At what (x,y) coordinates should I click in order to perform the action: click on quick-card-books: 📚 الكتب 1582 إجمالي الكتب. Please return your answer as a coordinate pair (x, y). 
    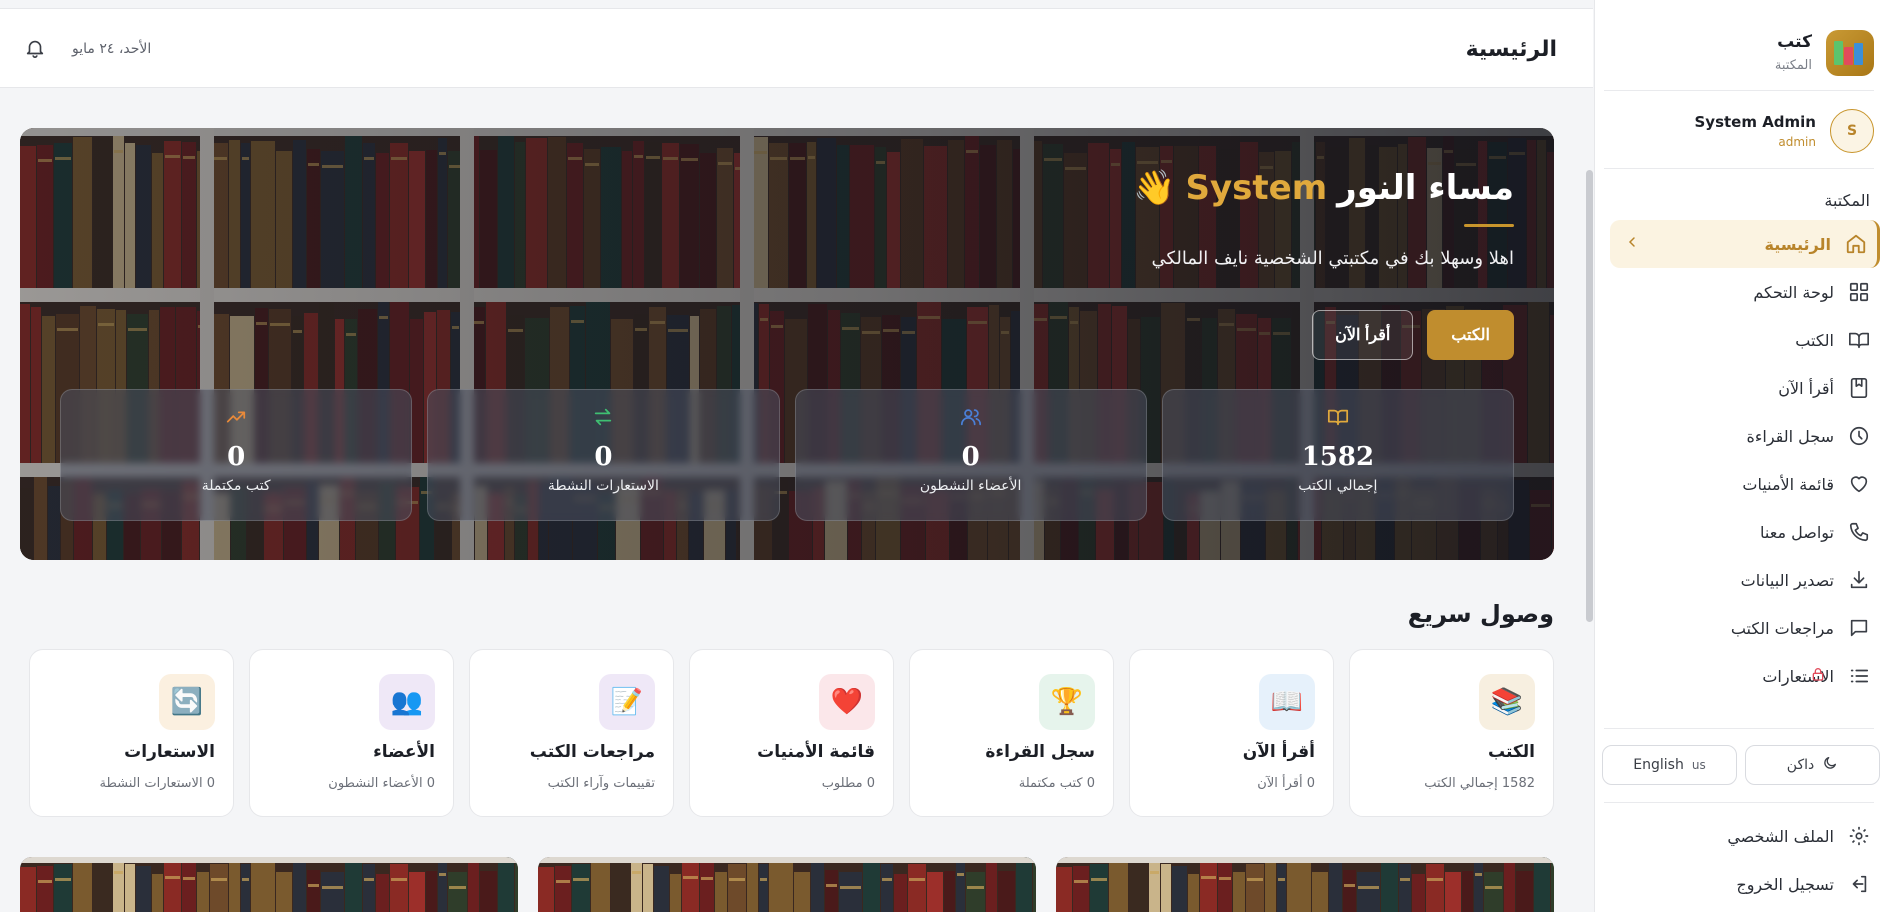
    Looking at the image, I should click on (1451, 733).